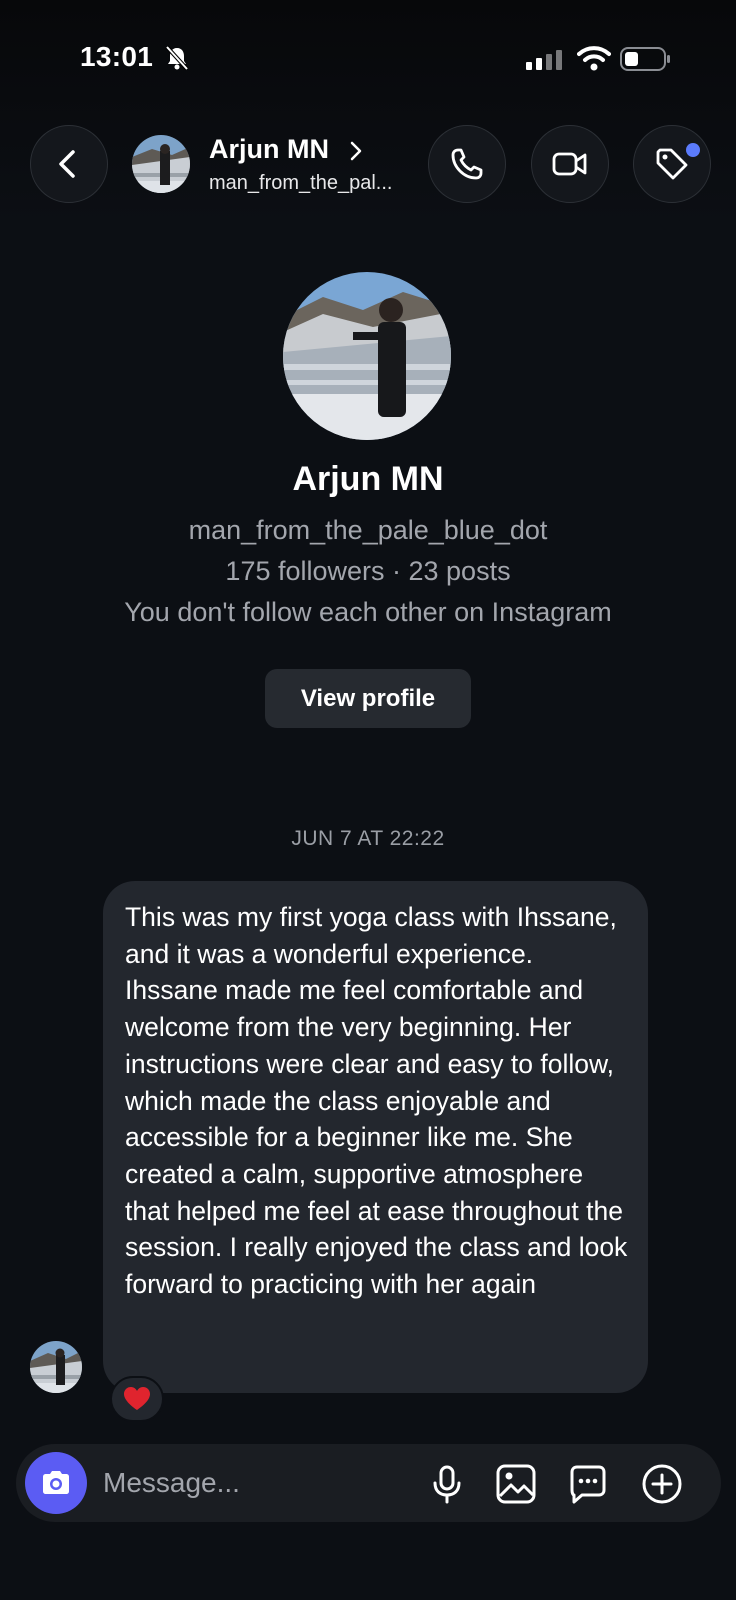  What do you see at coordinates (368, 571) in the screenshot?
I see `profile-stats: 175 followers · 23 posts` at bounding box center [368, 571].